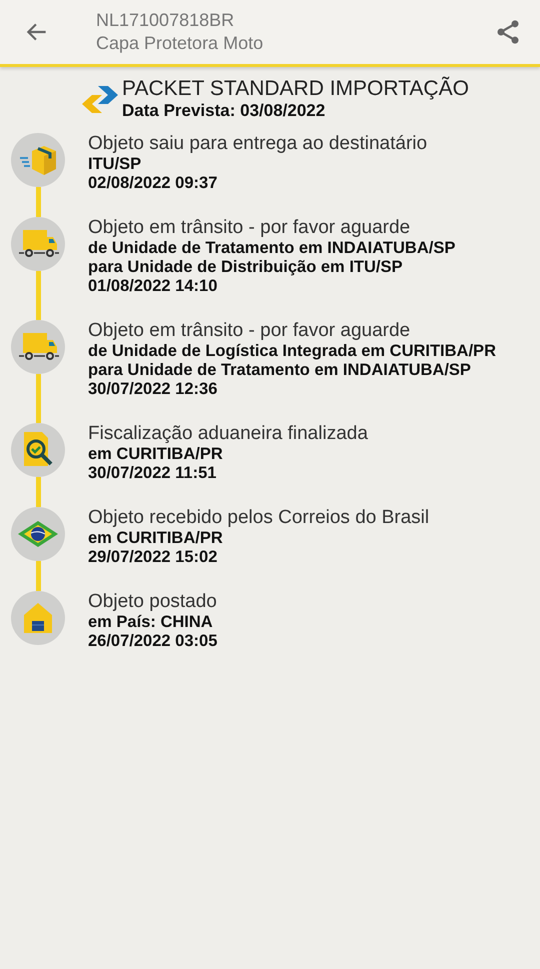  I want to click on event-location: para Unidade de Distribuição em ITU/SP, so click(246, 267).